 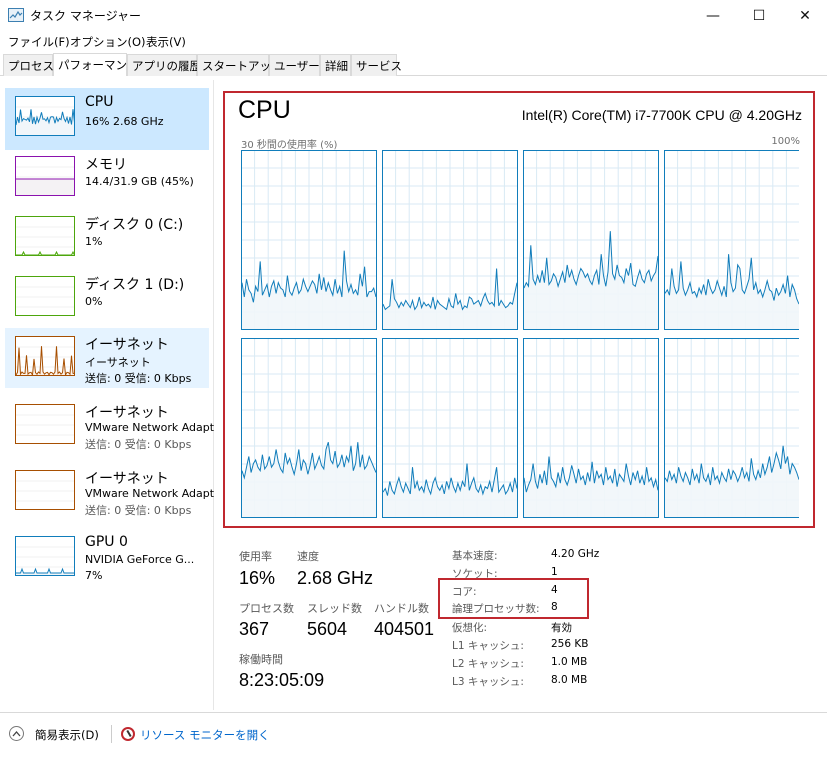 I want to click on close-button: ✕, so click(x=804, y=15).